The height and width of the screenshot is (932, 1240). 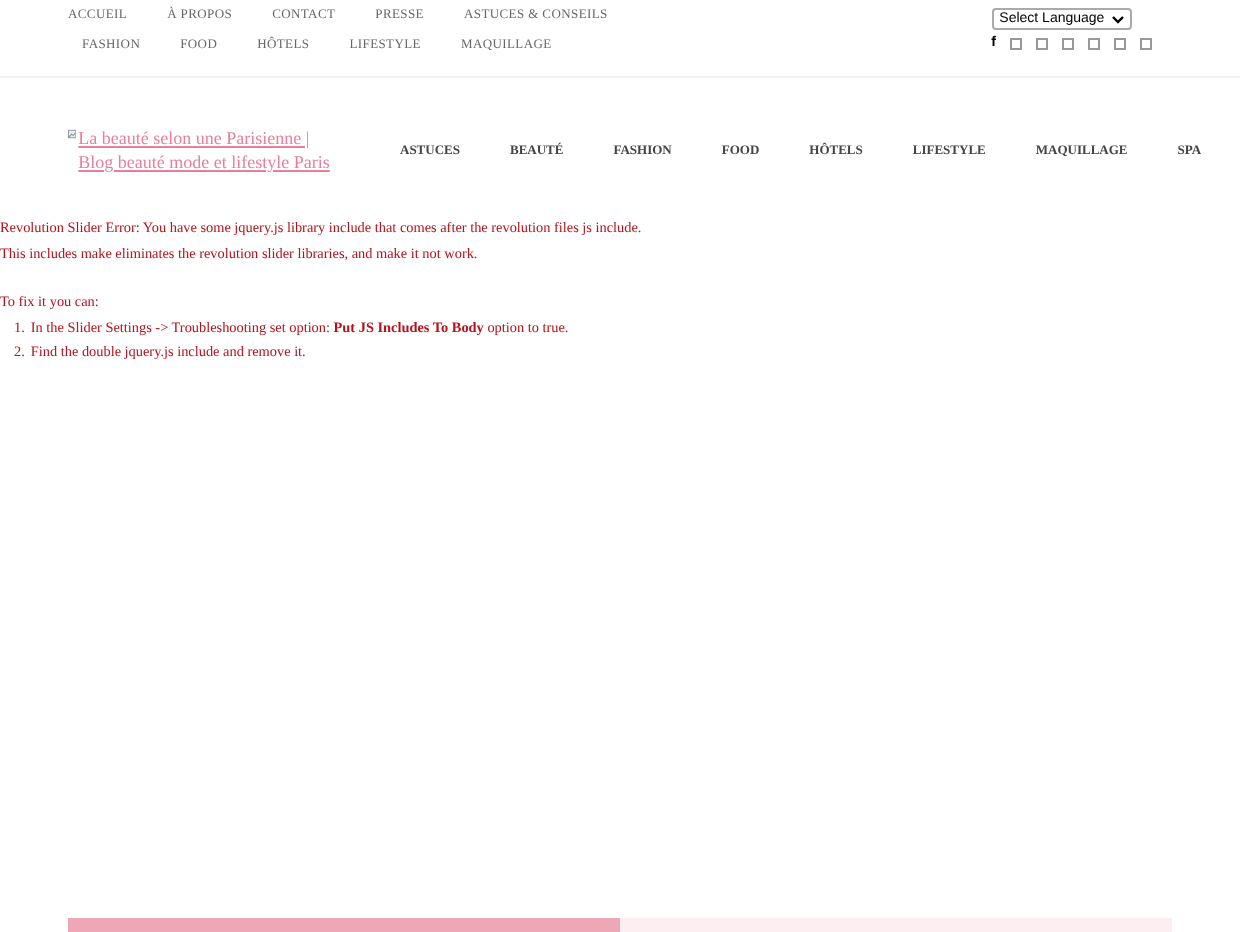 I want to click on chevron-down-icon, so click(x=1117, y=19).